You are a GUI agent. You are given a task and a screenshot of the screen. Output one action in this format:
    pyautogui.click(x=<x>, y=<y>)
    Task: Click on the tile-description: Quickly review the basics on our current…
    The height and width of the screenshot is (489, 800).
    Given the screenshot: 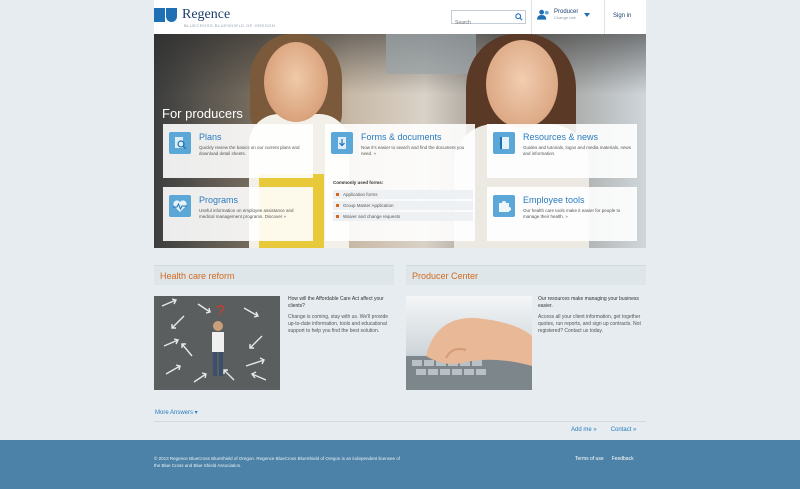 What is the action you would take?
    pyautogui.click(x=249, y=150)
    